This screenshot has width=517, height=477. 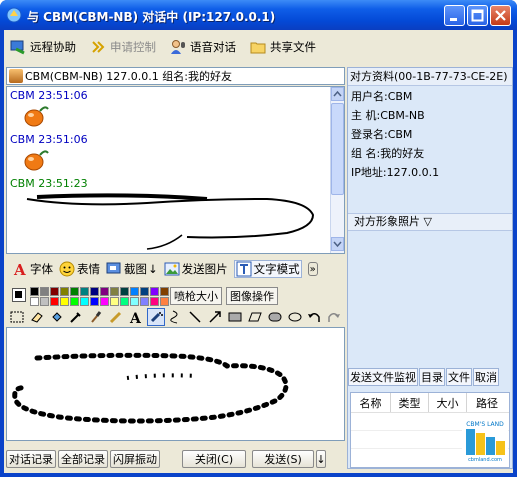 I want to click on bottom-actions: 对话记录 全部记录 闪屏振动 关闭(C) 发送(S) ↓, so click(x=175, y=459).